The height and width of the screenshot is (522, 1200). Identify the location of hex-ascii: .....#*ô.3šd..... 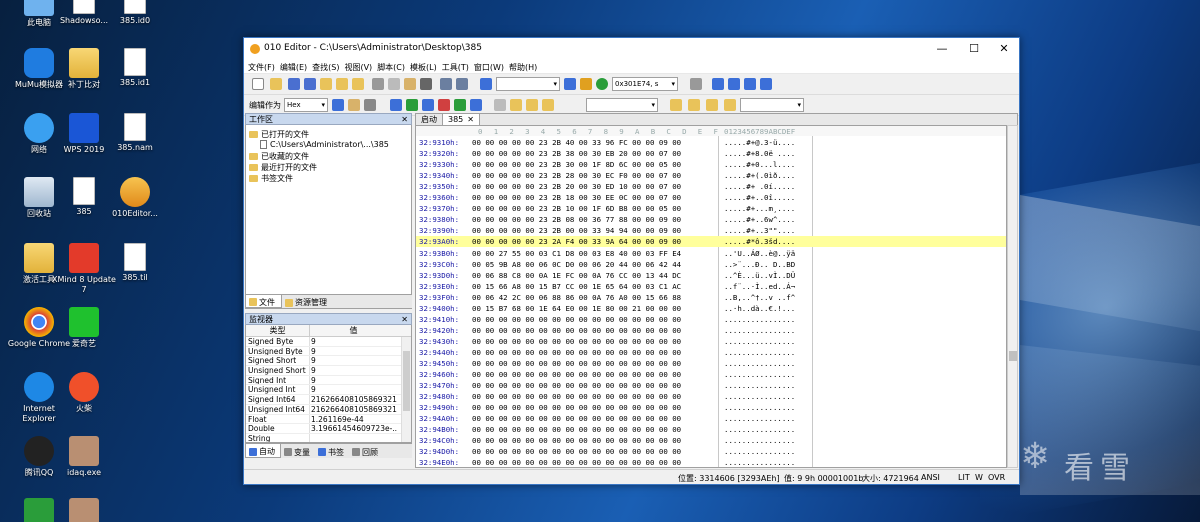
(759, 241).